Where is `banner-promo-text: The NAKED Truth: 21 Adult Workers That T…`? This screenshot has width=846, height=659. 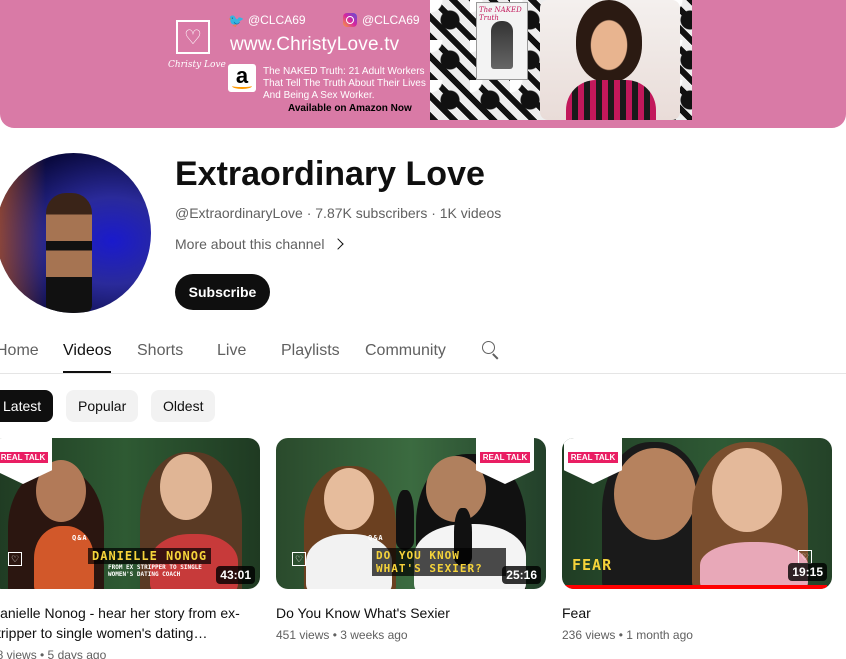 banner-promo-text: The NAKED Truth: 21 Adult Workers That T… is located at coordinates (344, 83).